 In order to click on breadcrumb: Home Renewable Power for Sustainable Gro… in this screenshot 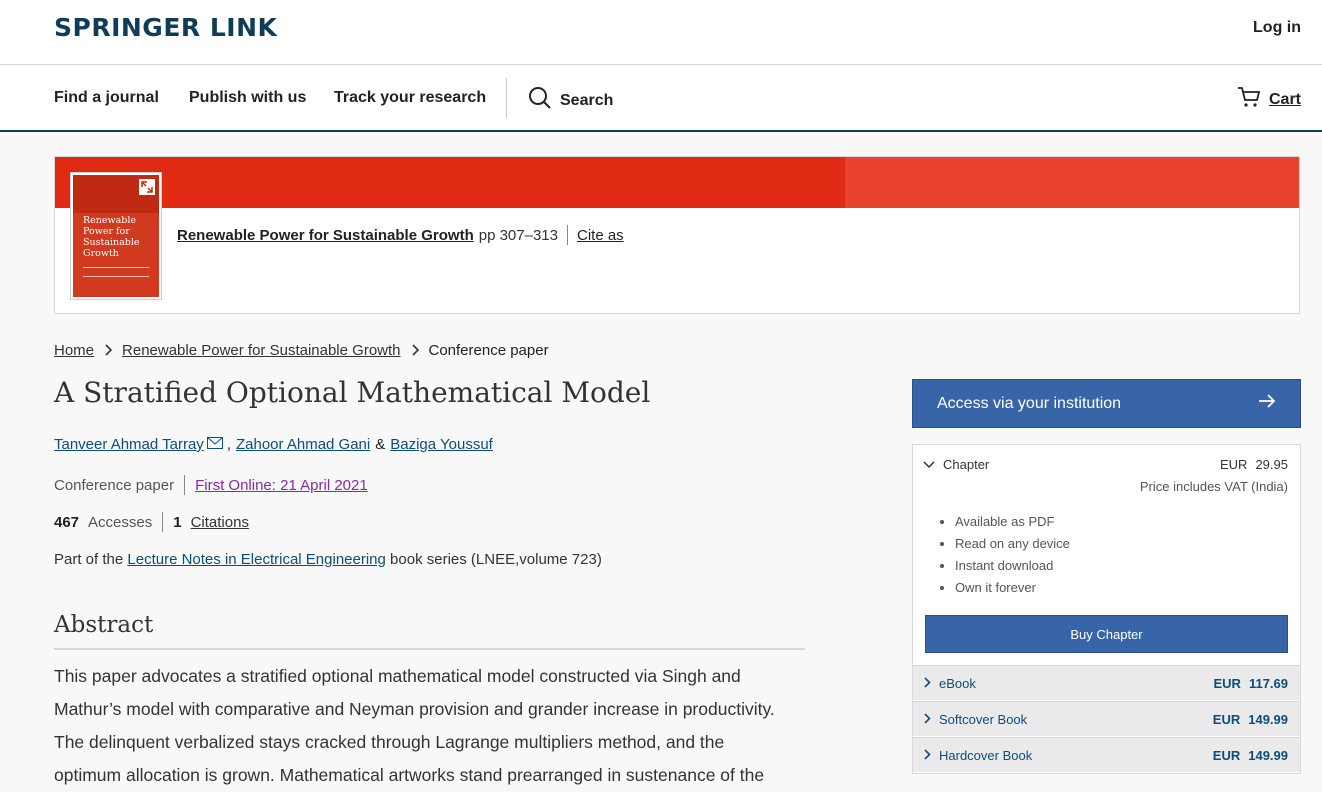, I will do `click(301, 350)`.